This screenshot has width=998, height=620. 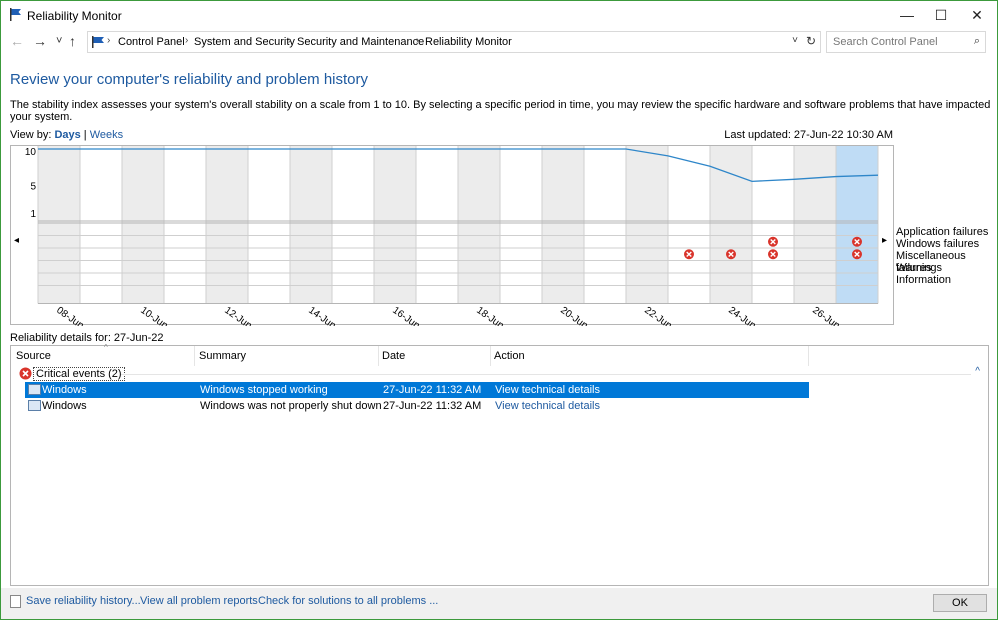 What do you see at coordinates (941, 15) in the screenshot?
I see `maximize-button: ☐` at bounding box center [941, 15].